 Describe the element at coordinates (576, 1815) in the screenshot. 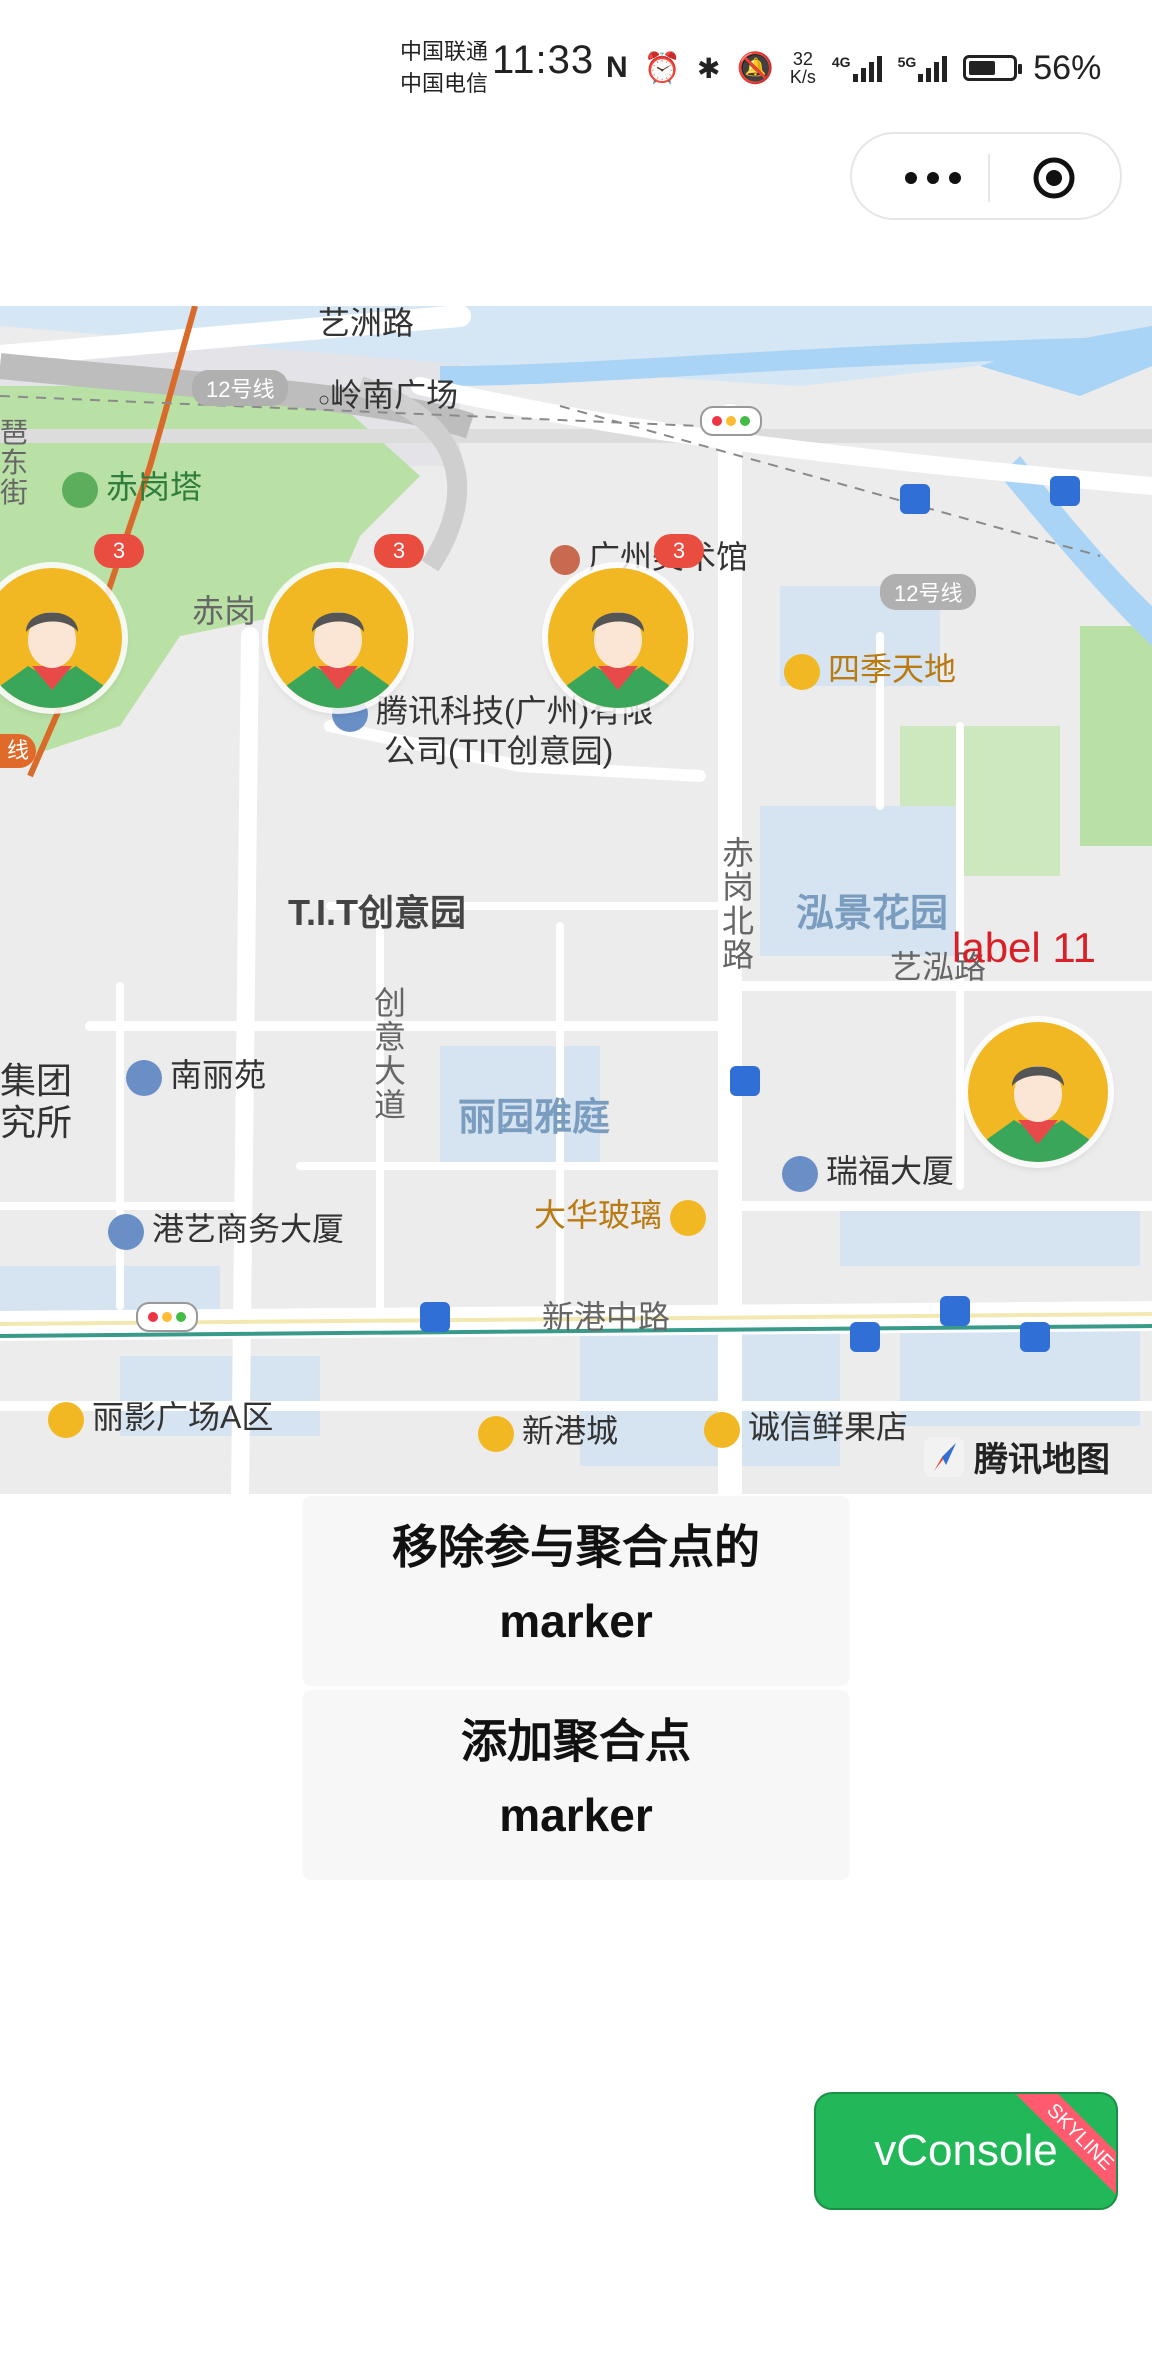

I see `add-button-line-2: marker` at that location.